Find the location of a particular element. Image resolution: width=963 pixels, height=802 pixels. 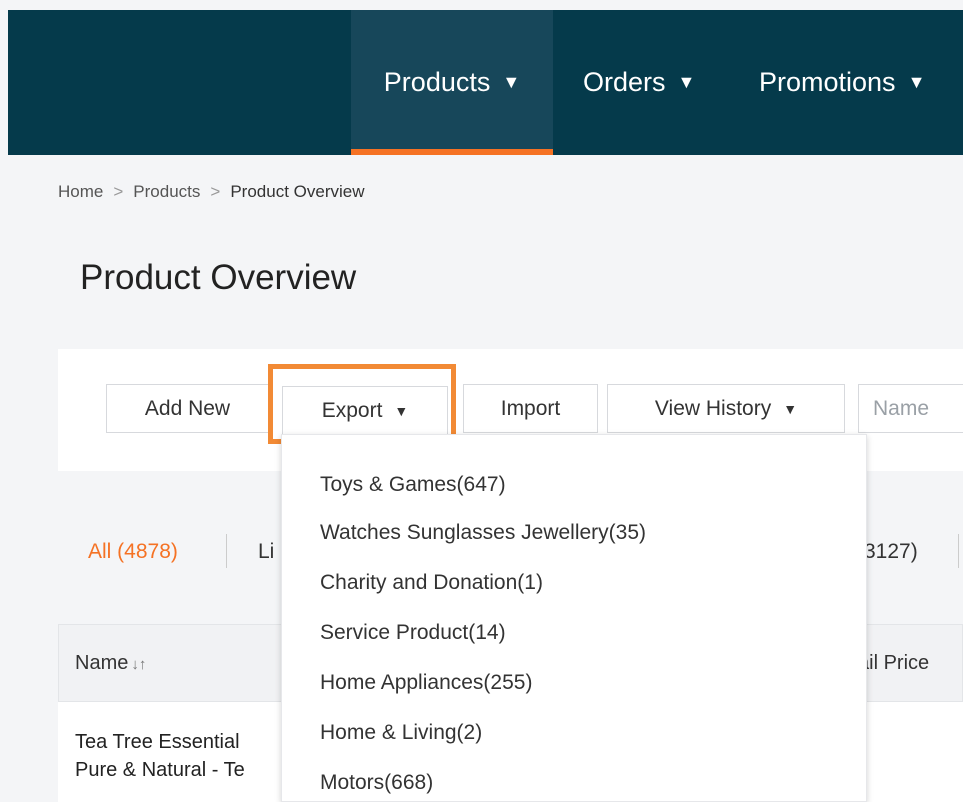

tab-live: Li is located at coordinates (266, 552).